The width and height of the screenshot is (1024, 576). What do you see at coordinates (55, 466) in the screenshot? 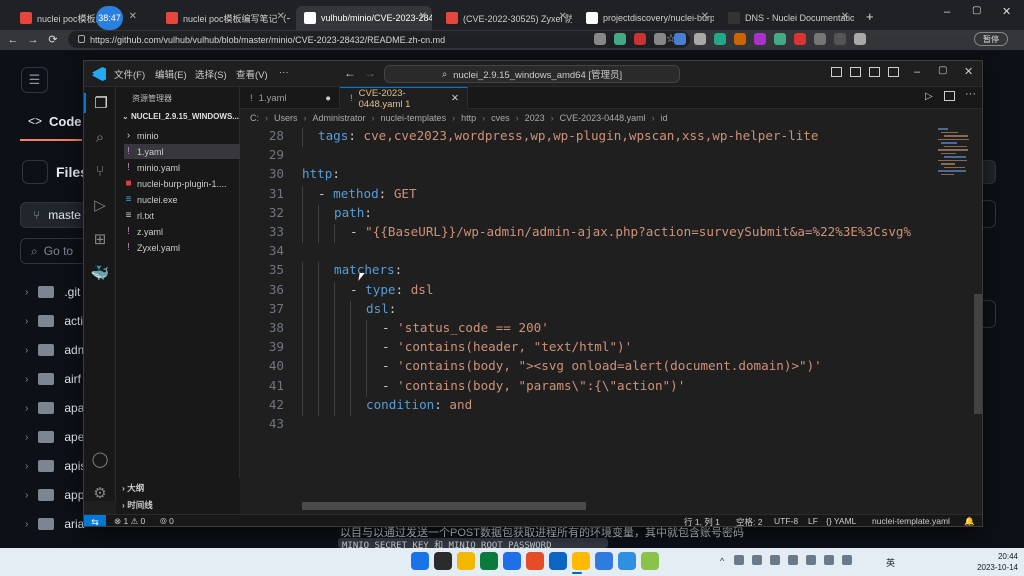
I see `github-folder-row: › apis` at bounding box center [55, 466].